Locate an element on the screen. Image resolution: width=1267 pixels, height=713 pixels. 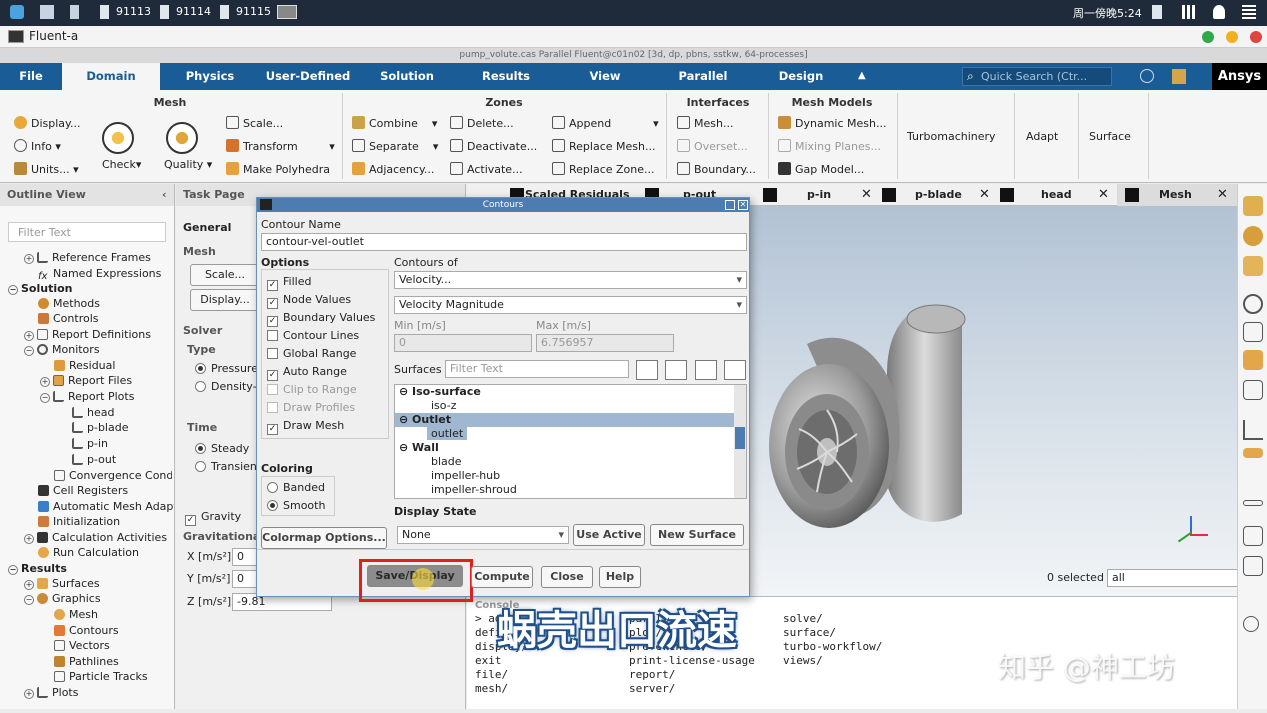
tree-particle-tracks: Particle Tracks is located at coordinates (101, 676).